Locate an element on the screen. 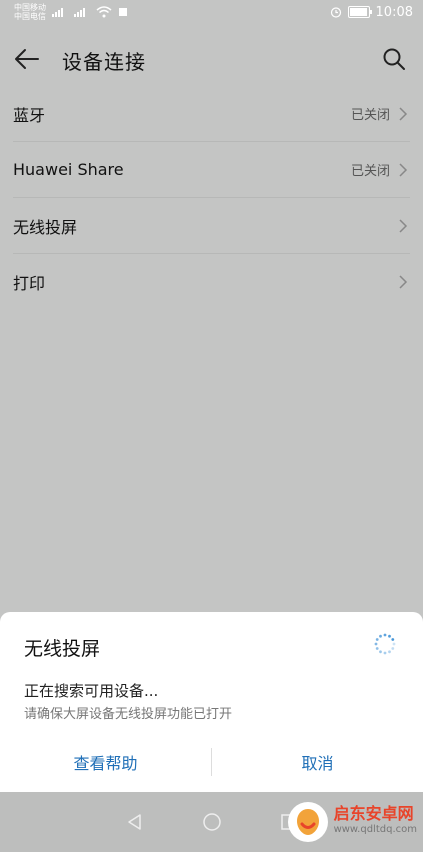 The width and height of the screenshot is (423, 852). item-label: Huawei Share is located at coordinates (68, 169).